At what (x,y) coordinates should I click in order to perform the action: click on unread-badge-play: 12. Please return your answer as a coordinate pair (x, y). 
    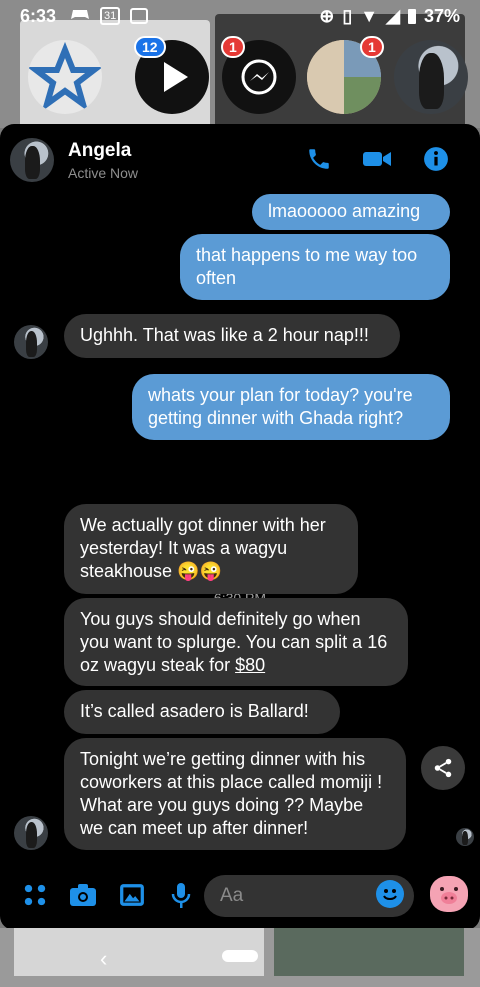
    Looking at the image, I should click on (150, 47).